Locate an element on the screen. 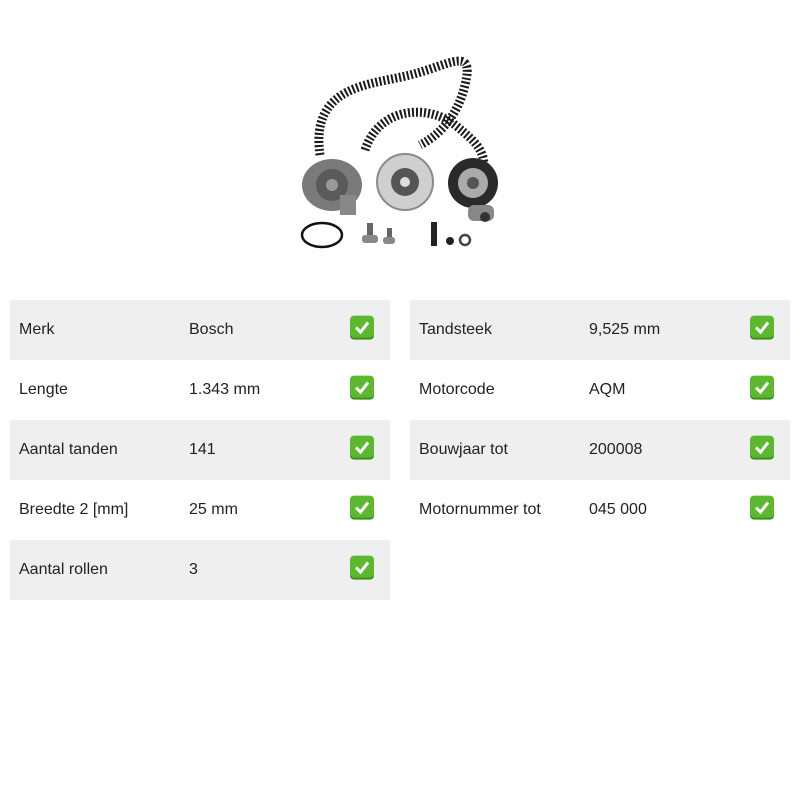 This screenshot has height=800, width=800. spec-value: 3 is located at coordinates (193, 569).